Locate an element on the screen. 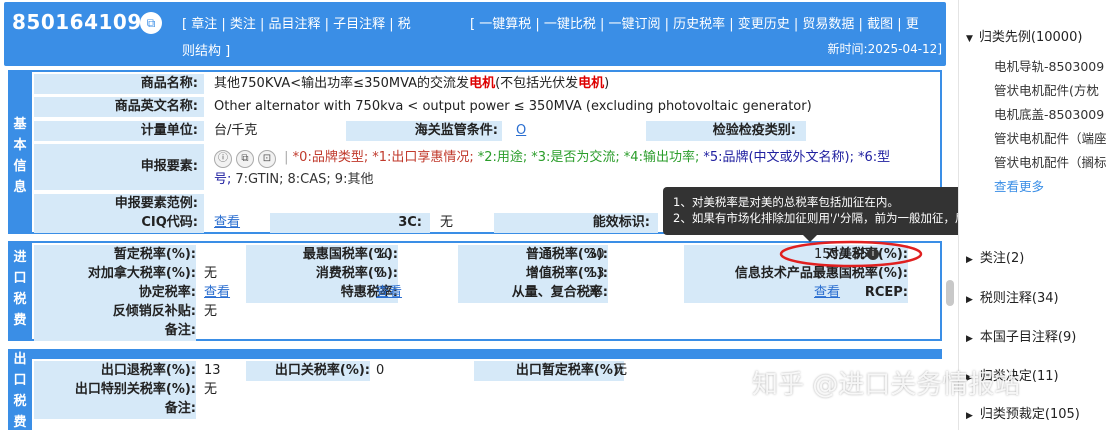 The height and width of the screenshot is (433, 1114). export-label: 出口退税率(%): is located at coordinates (115, 371).